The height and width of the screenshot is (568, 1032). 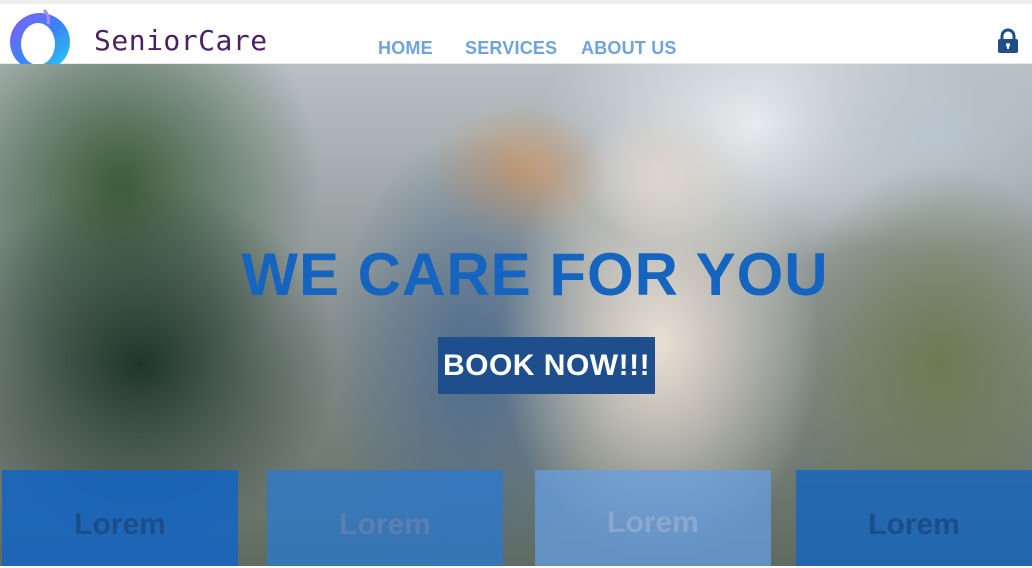 I want to click on nav-home: HOME, so click(x=405, y=48).